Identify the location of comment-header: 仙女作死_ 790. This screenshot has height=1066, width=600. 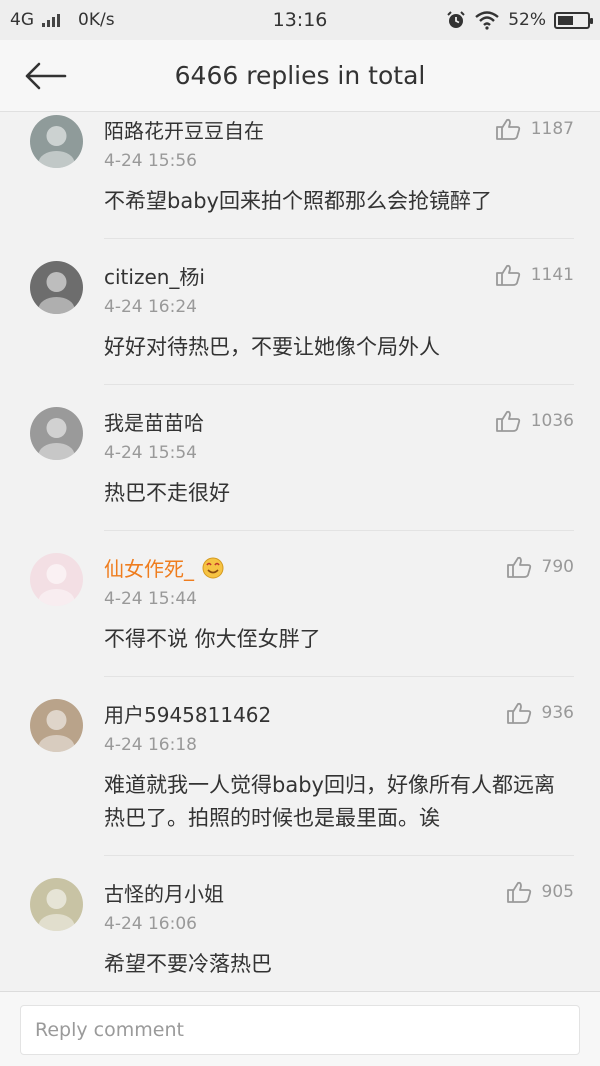
(339, 567).